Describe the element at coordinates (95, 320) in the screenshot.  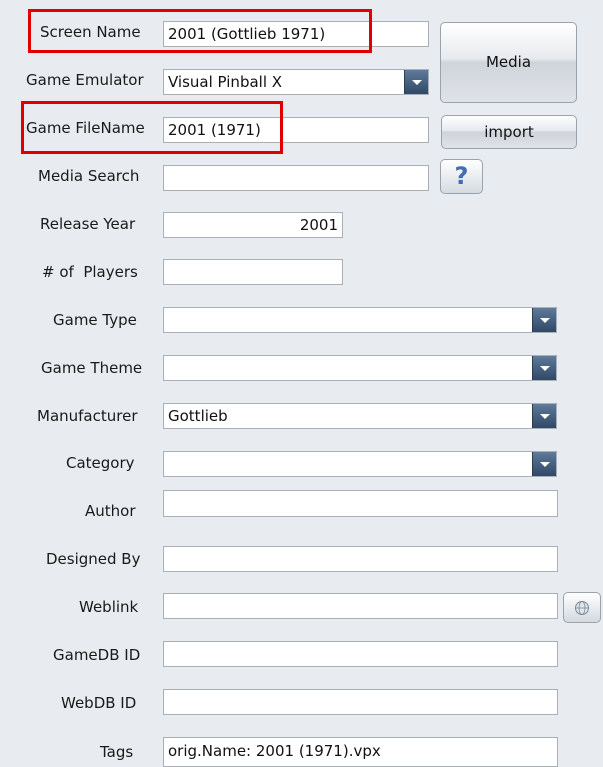
I see `game-type-label: Game Type` at that location.